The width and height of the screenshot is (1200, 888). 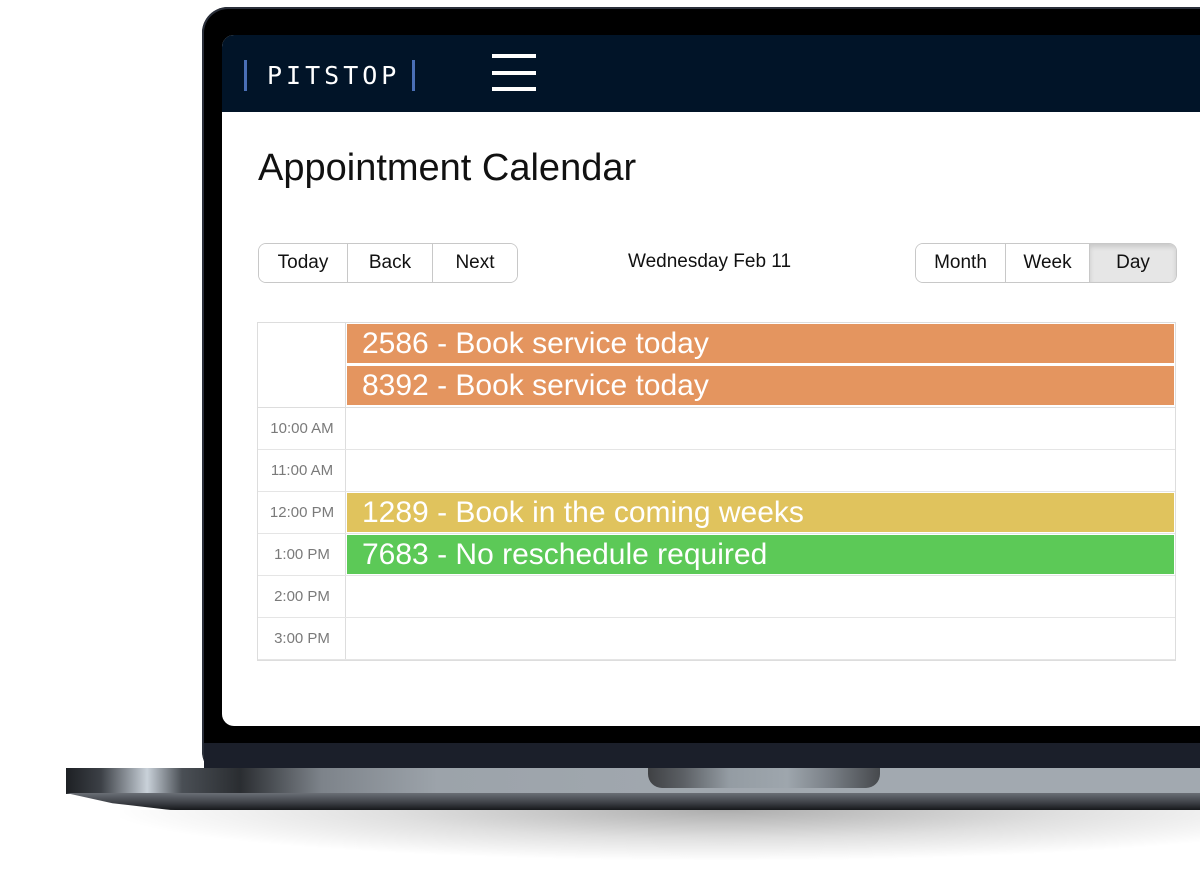 I want to click on week-view-button: Week, so click(x=1048, y=263).